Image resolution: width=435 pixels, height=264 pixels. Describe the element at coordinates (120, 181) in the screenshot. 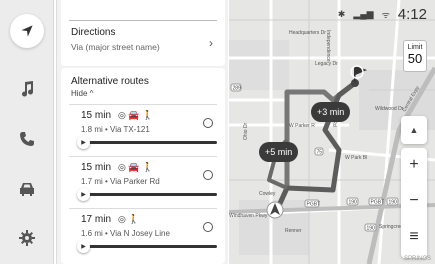

I see `route-meta: 1.7 mi • Via Parker Rd` at that location.